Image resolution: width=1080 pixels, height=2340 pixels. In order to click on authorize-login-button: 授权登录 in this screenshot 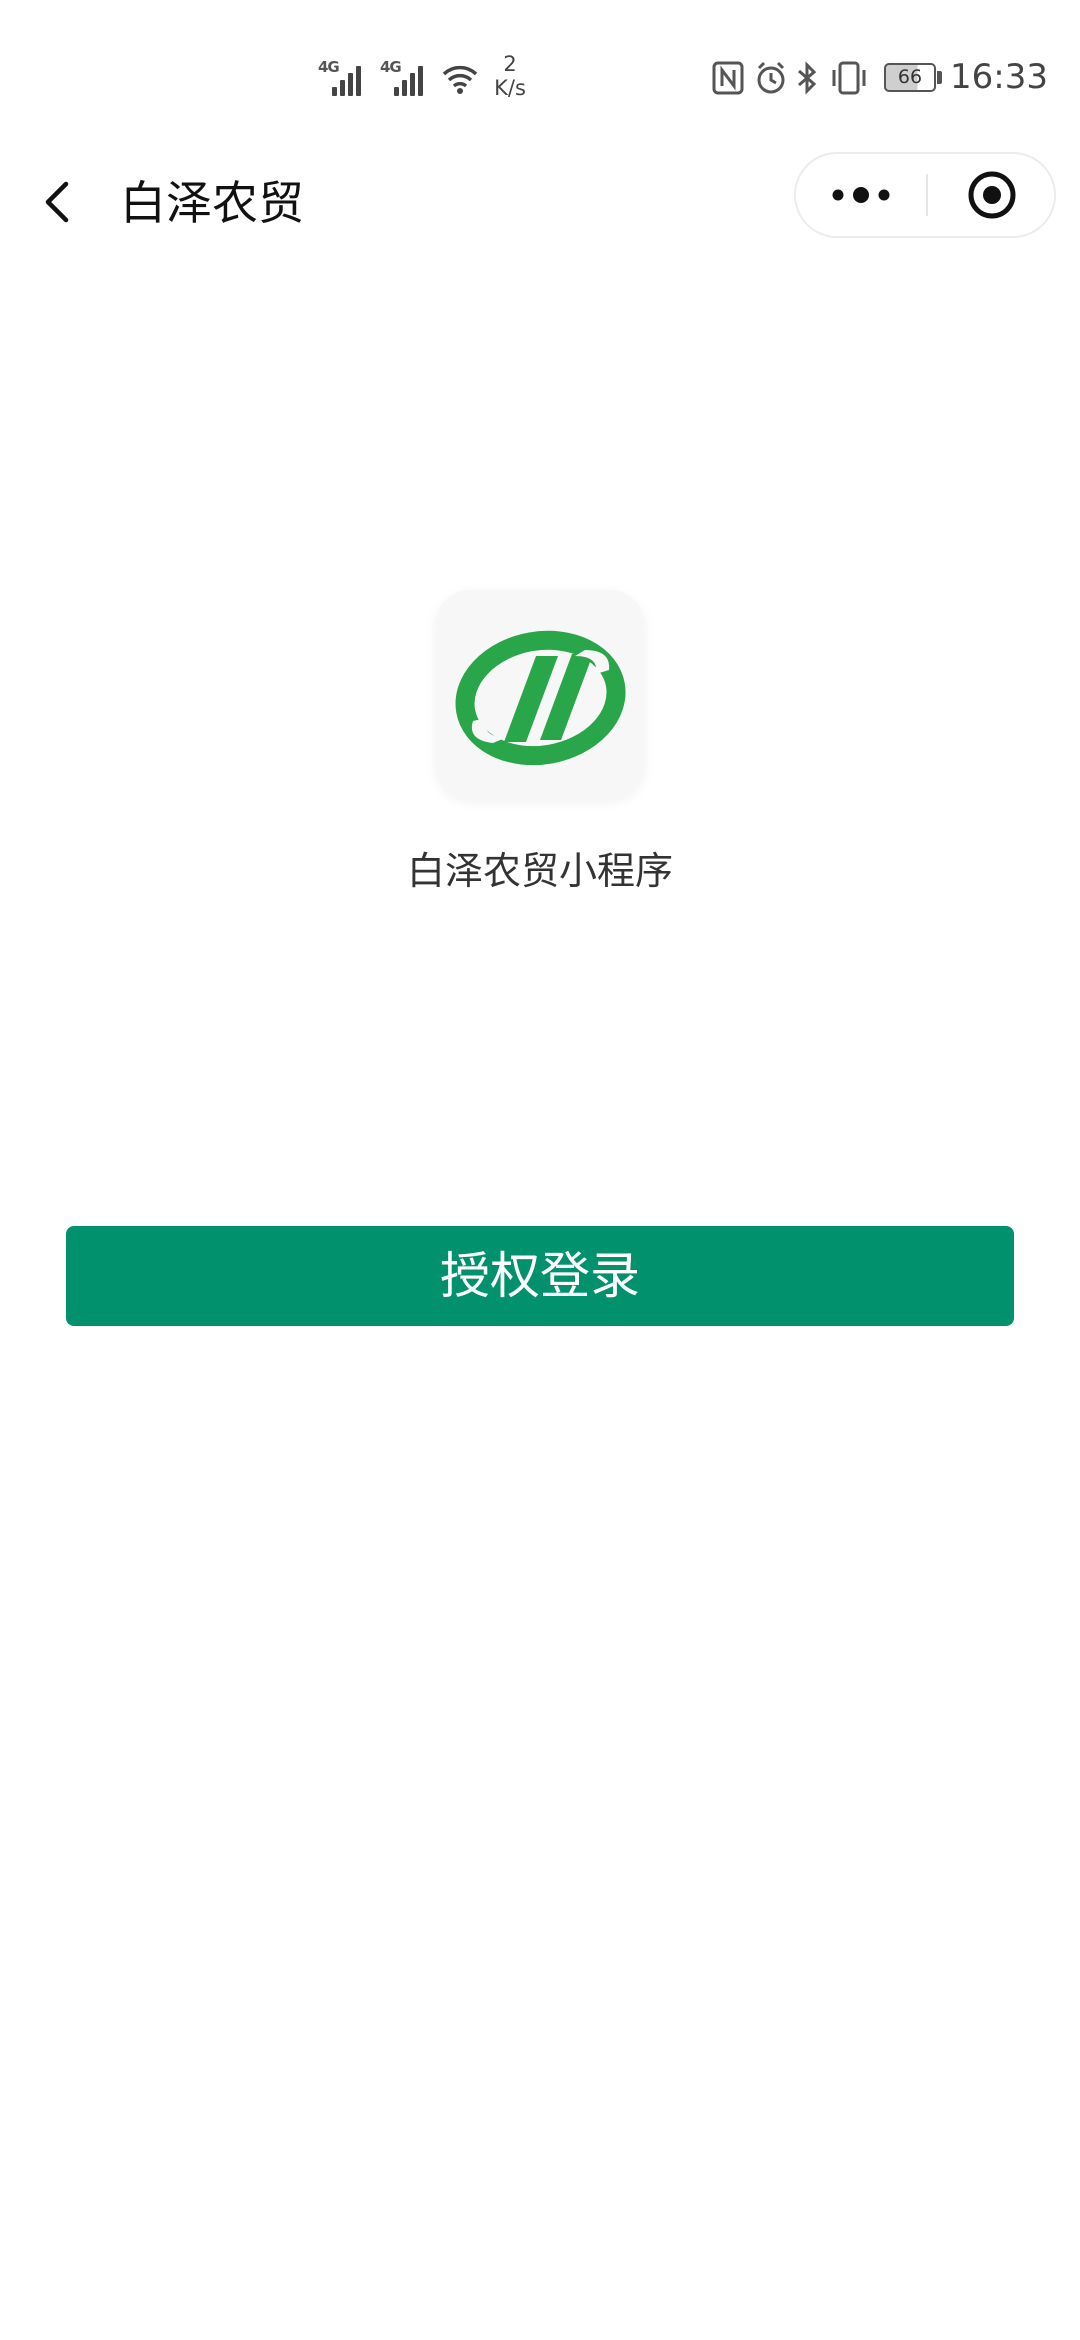, I will do `click(540, 1276)`.